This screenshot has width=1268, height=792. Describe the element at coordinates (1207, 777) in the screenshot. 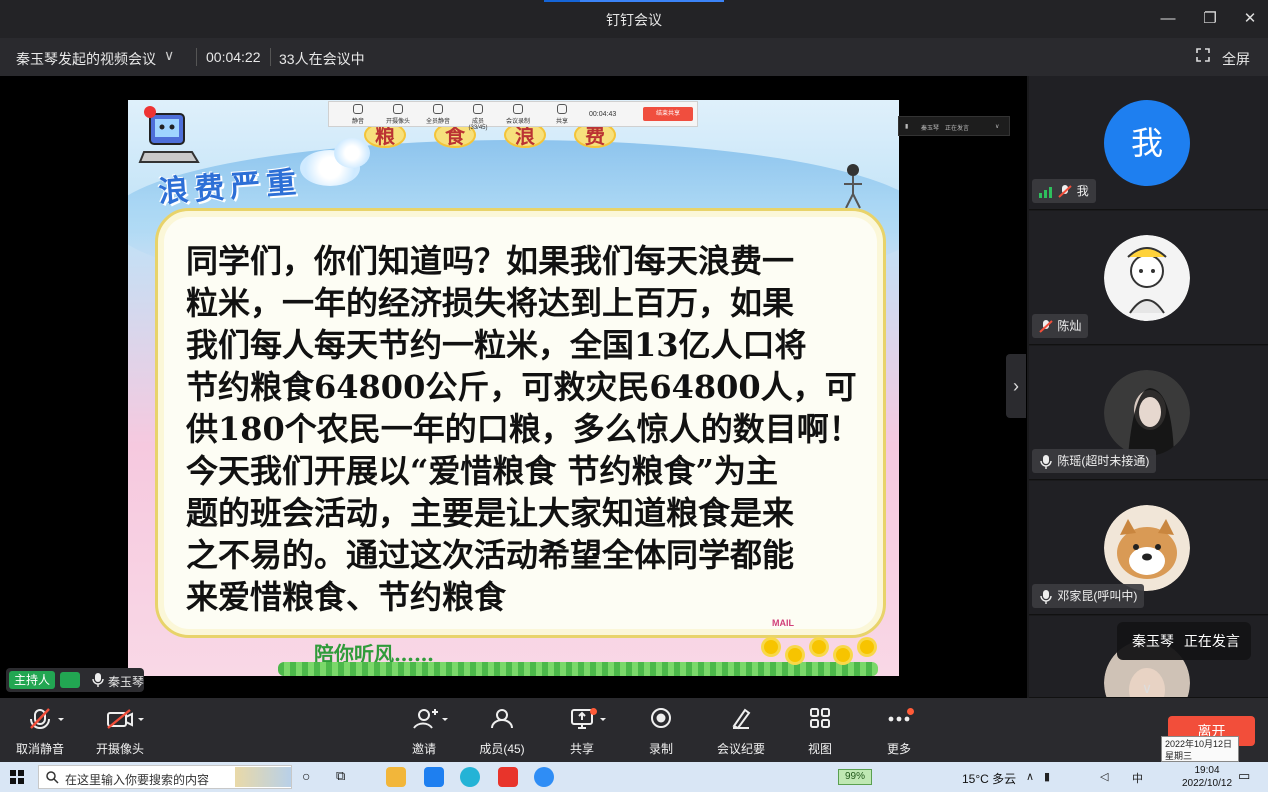

I see `taskbar-clock: 19:04 2022/10/12` at that location.